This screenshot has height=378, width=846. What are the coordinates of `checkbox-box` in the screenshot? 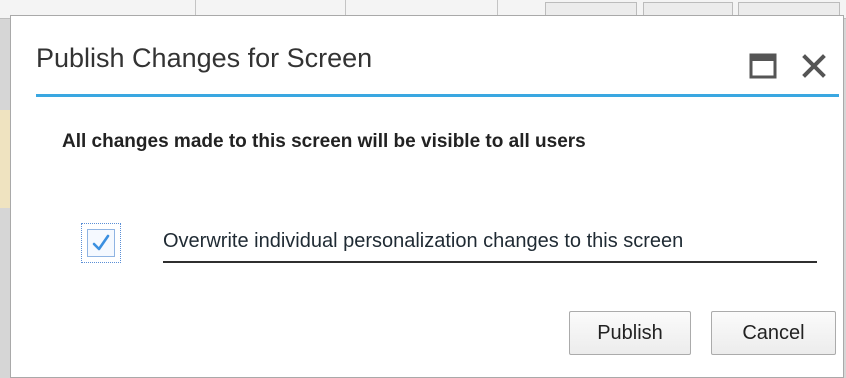 It's located at (101, 243).